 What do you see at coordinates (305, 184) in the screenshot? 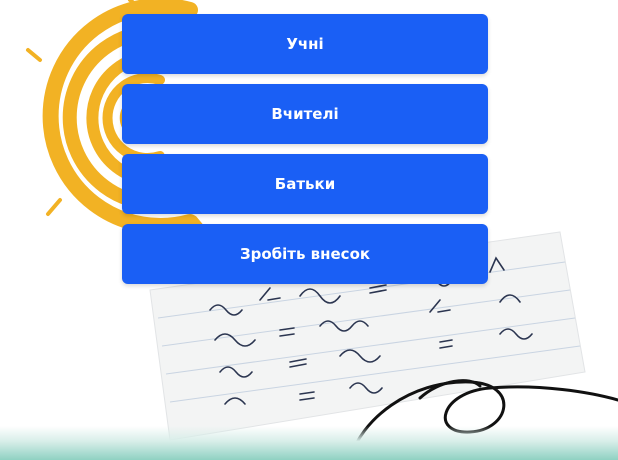
I see `parents-button: Батьки` at bounding box center [305, 184].